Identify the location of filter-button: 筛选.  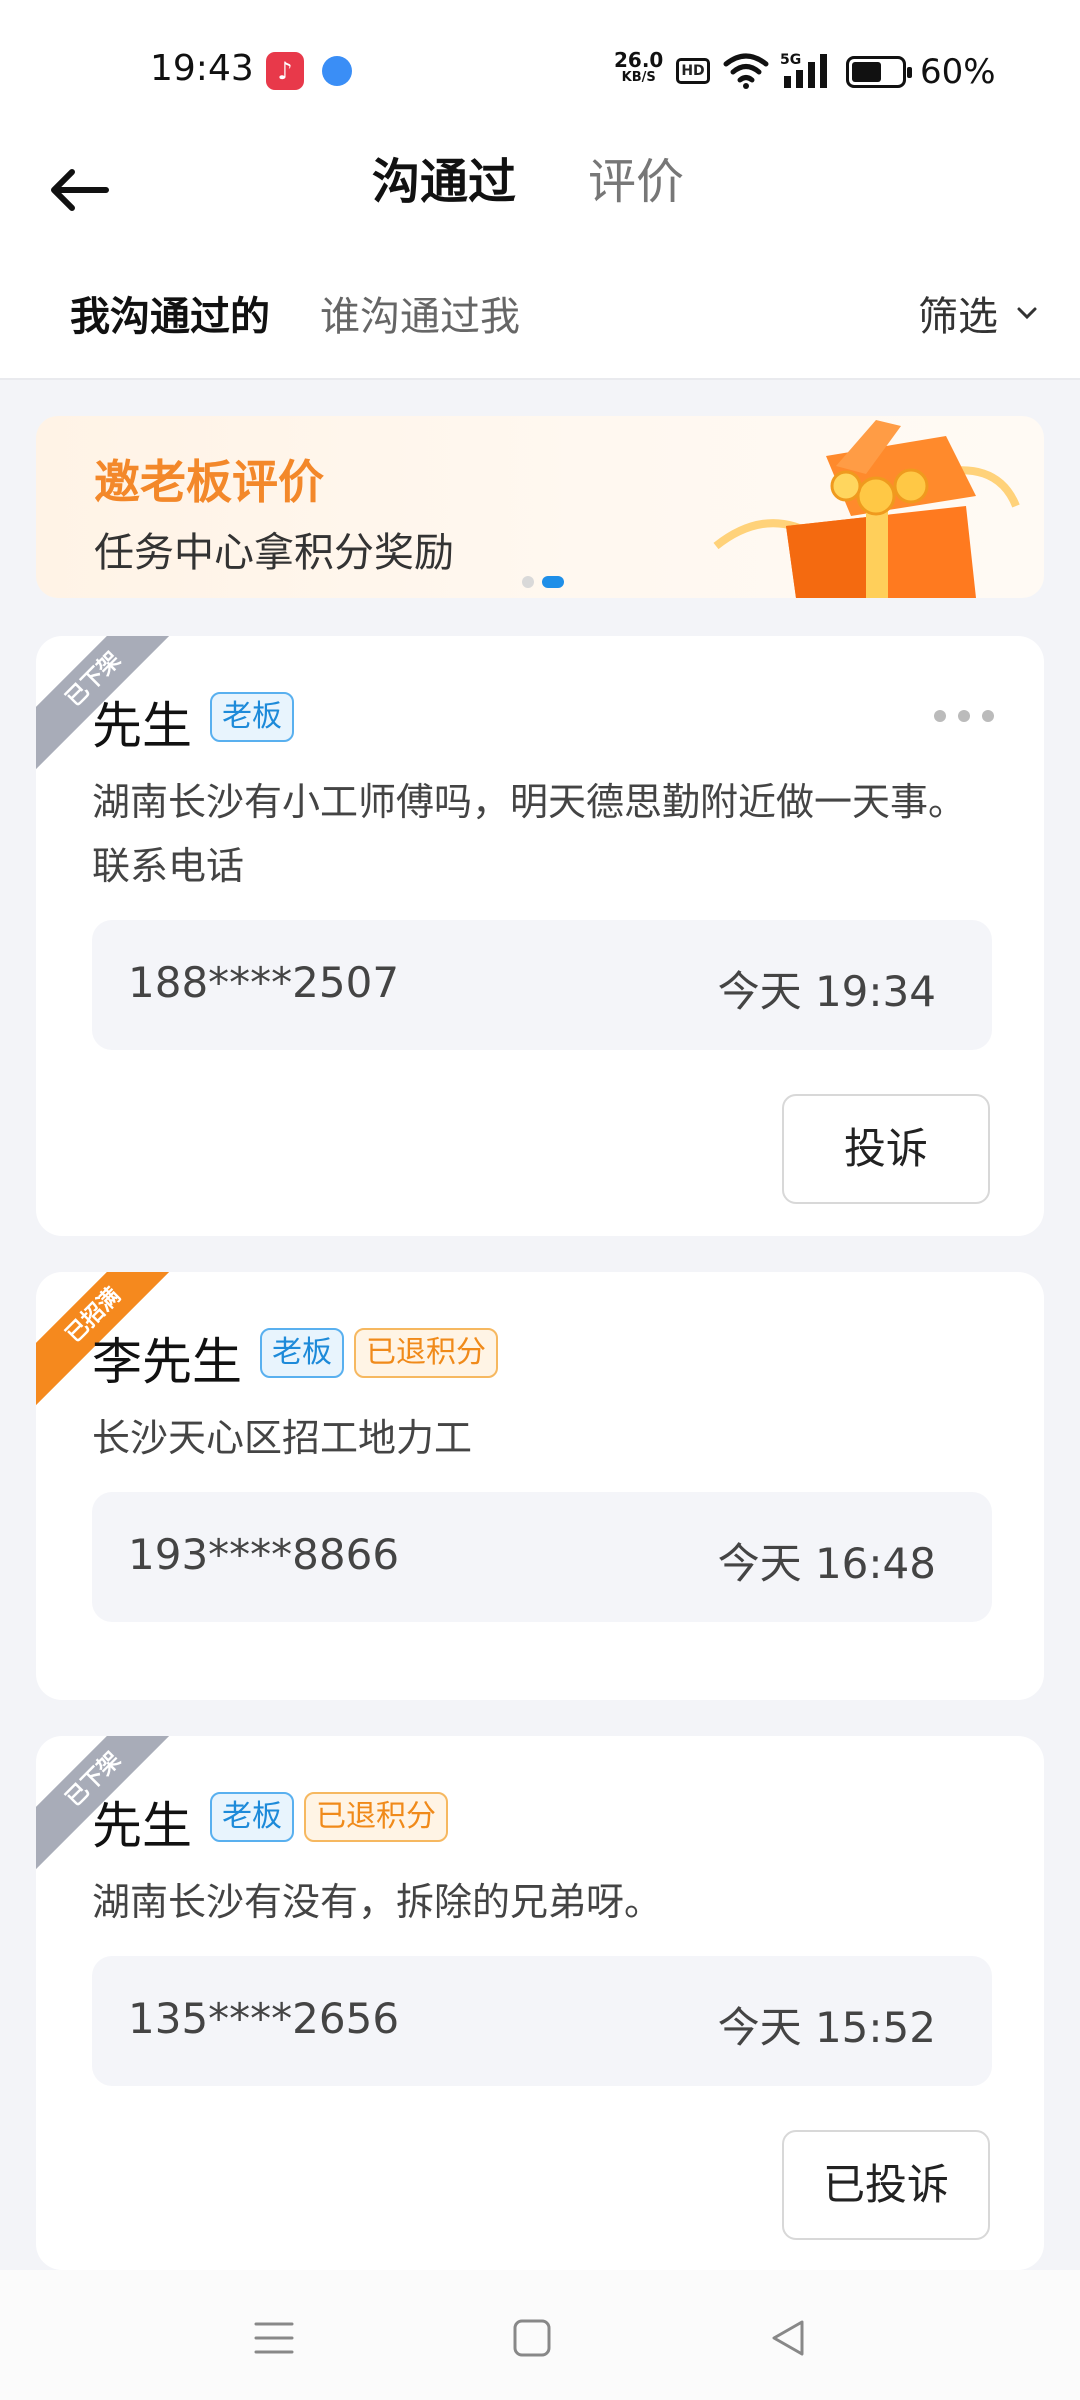
(979, 313).